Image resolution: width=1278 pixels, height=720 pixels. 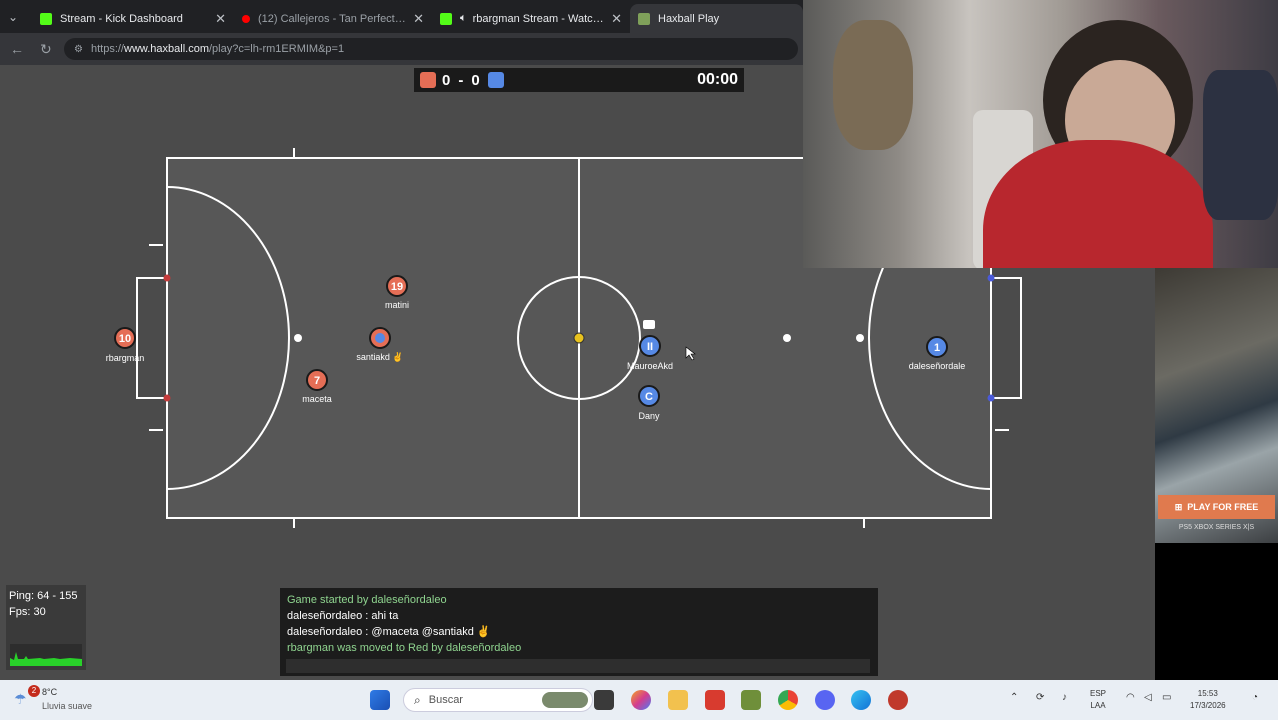 I want to click on ping-readout: Ping: 64 - 155, so click(x=43, y=596).